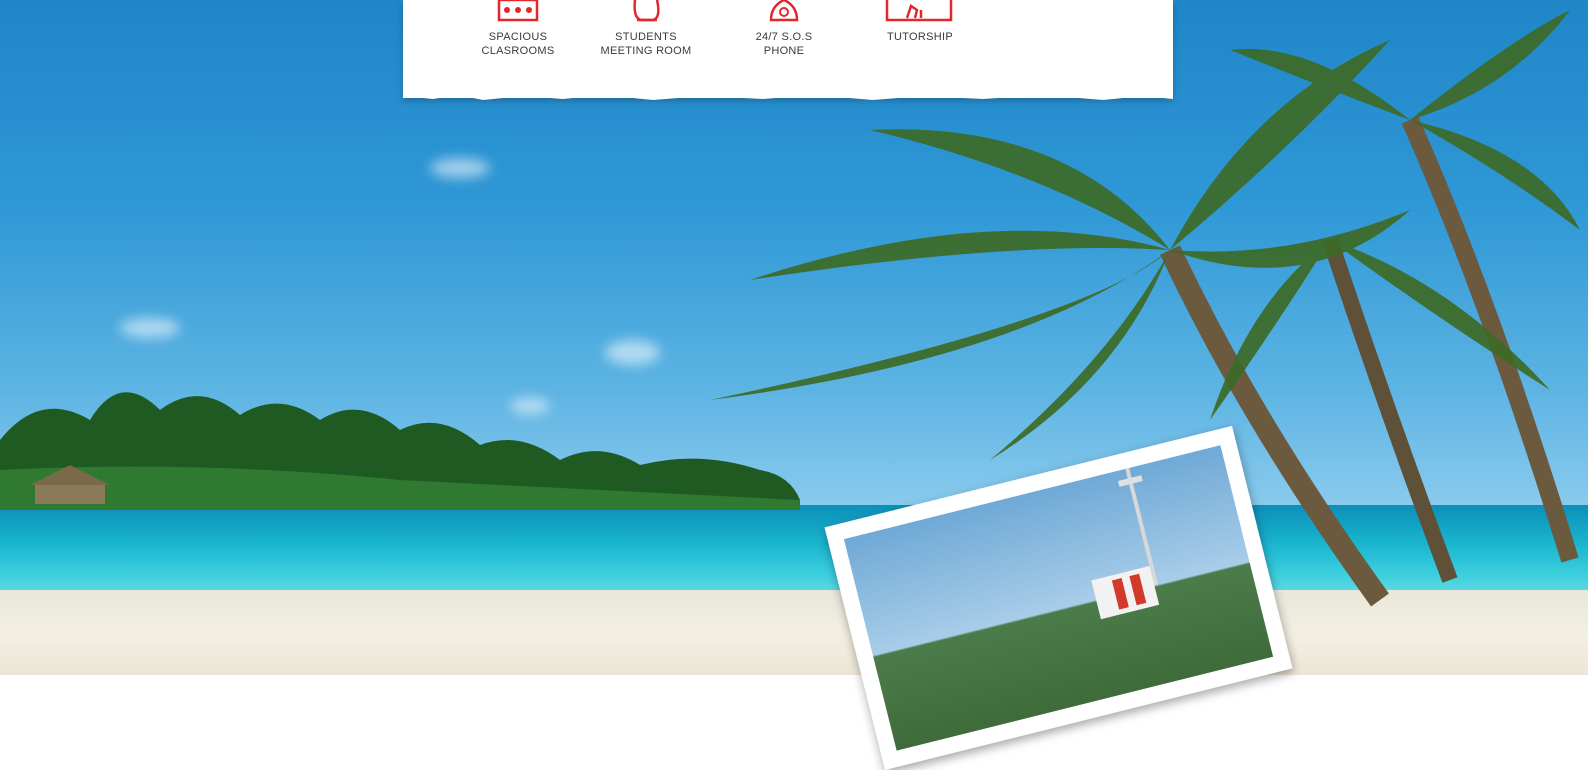 This screenshot has width=1588, height=770. I want to click on meeting-room-icon, so click(646, 11).